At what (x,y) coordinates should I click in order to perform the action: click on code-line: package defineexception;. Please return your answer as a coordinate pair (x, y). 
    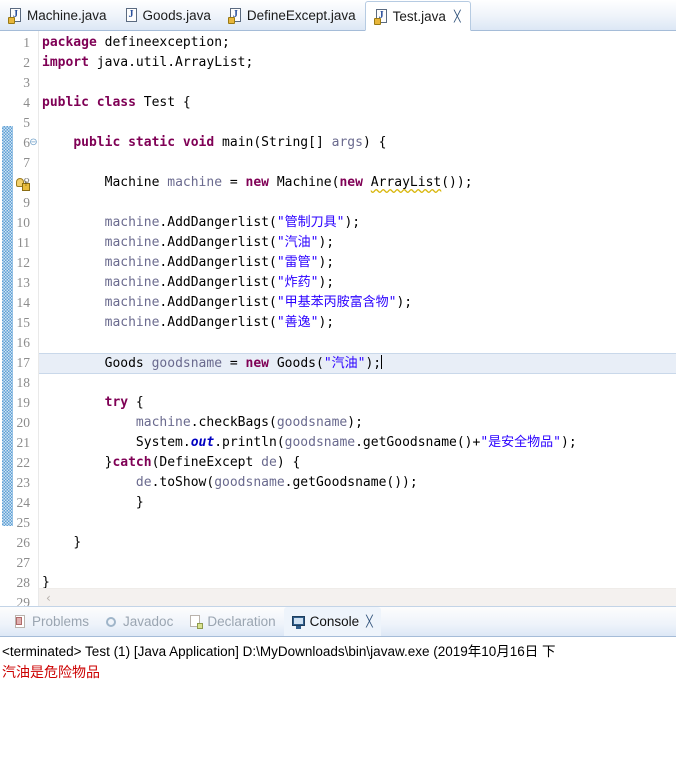
    Looking at the image, I should click on (357, 43).